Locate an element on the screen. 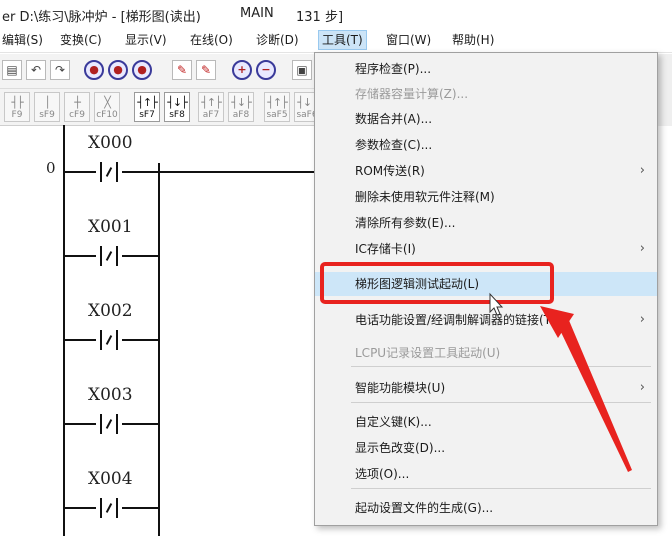 The image size is (672, 536). menu-item-ic-memory-card: IC存储卡(I) › is located at coordinates (486, 249).